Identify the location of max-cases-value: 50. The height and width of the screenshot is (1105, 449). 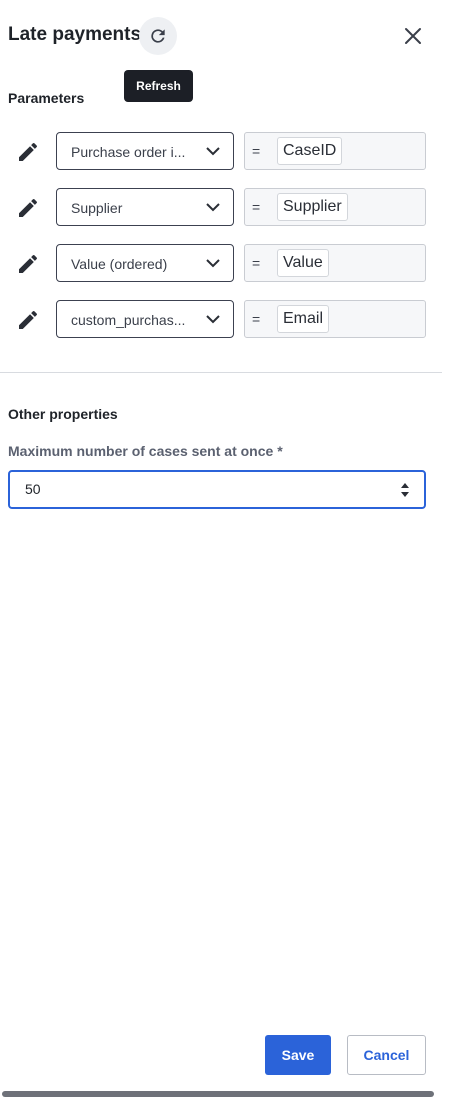
(33, 489).